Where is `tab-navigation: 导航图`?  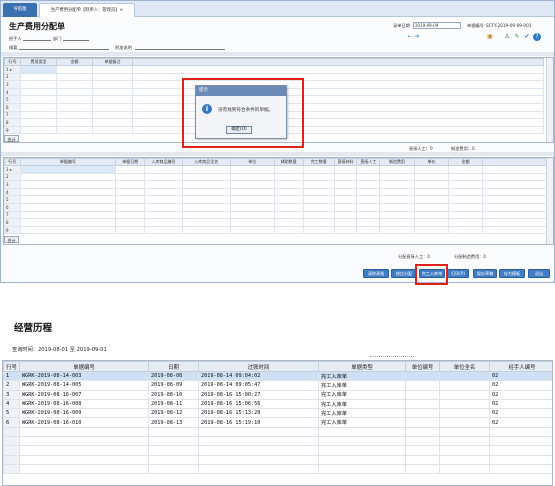
tab-navigation: 导航图 is located at coordinates (20, 10).